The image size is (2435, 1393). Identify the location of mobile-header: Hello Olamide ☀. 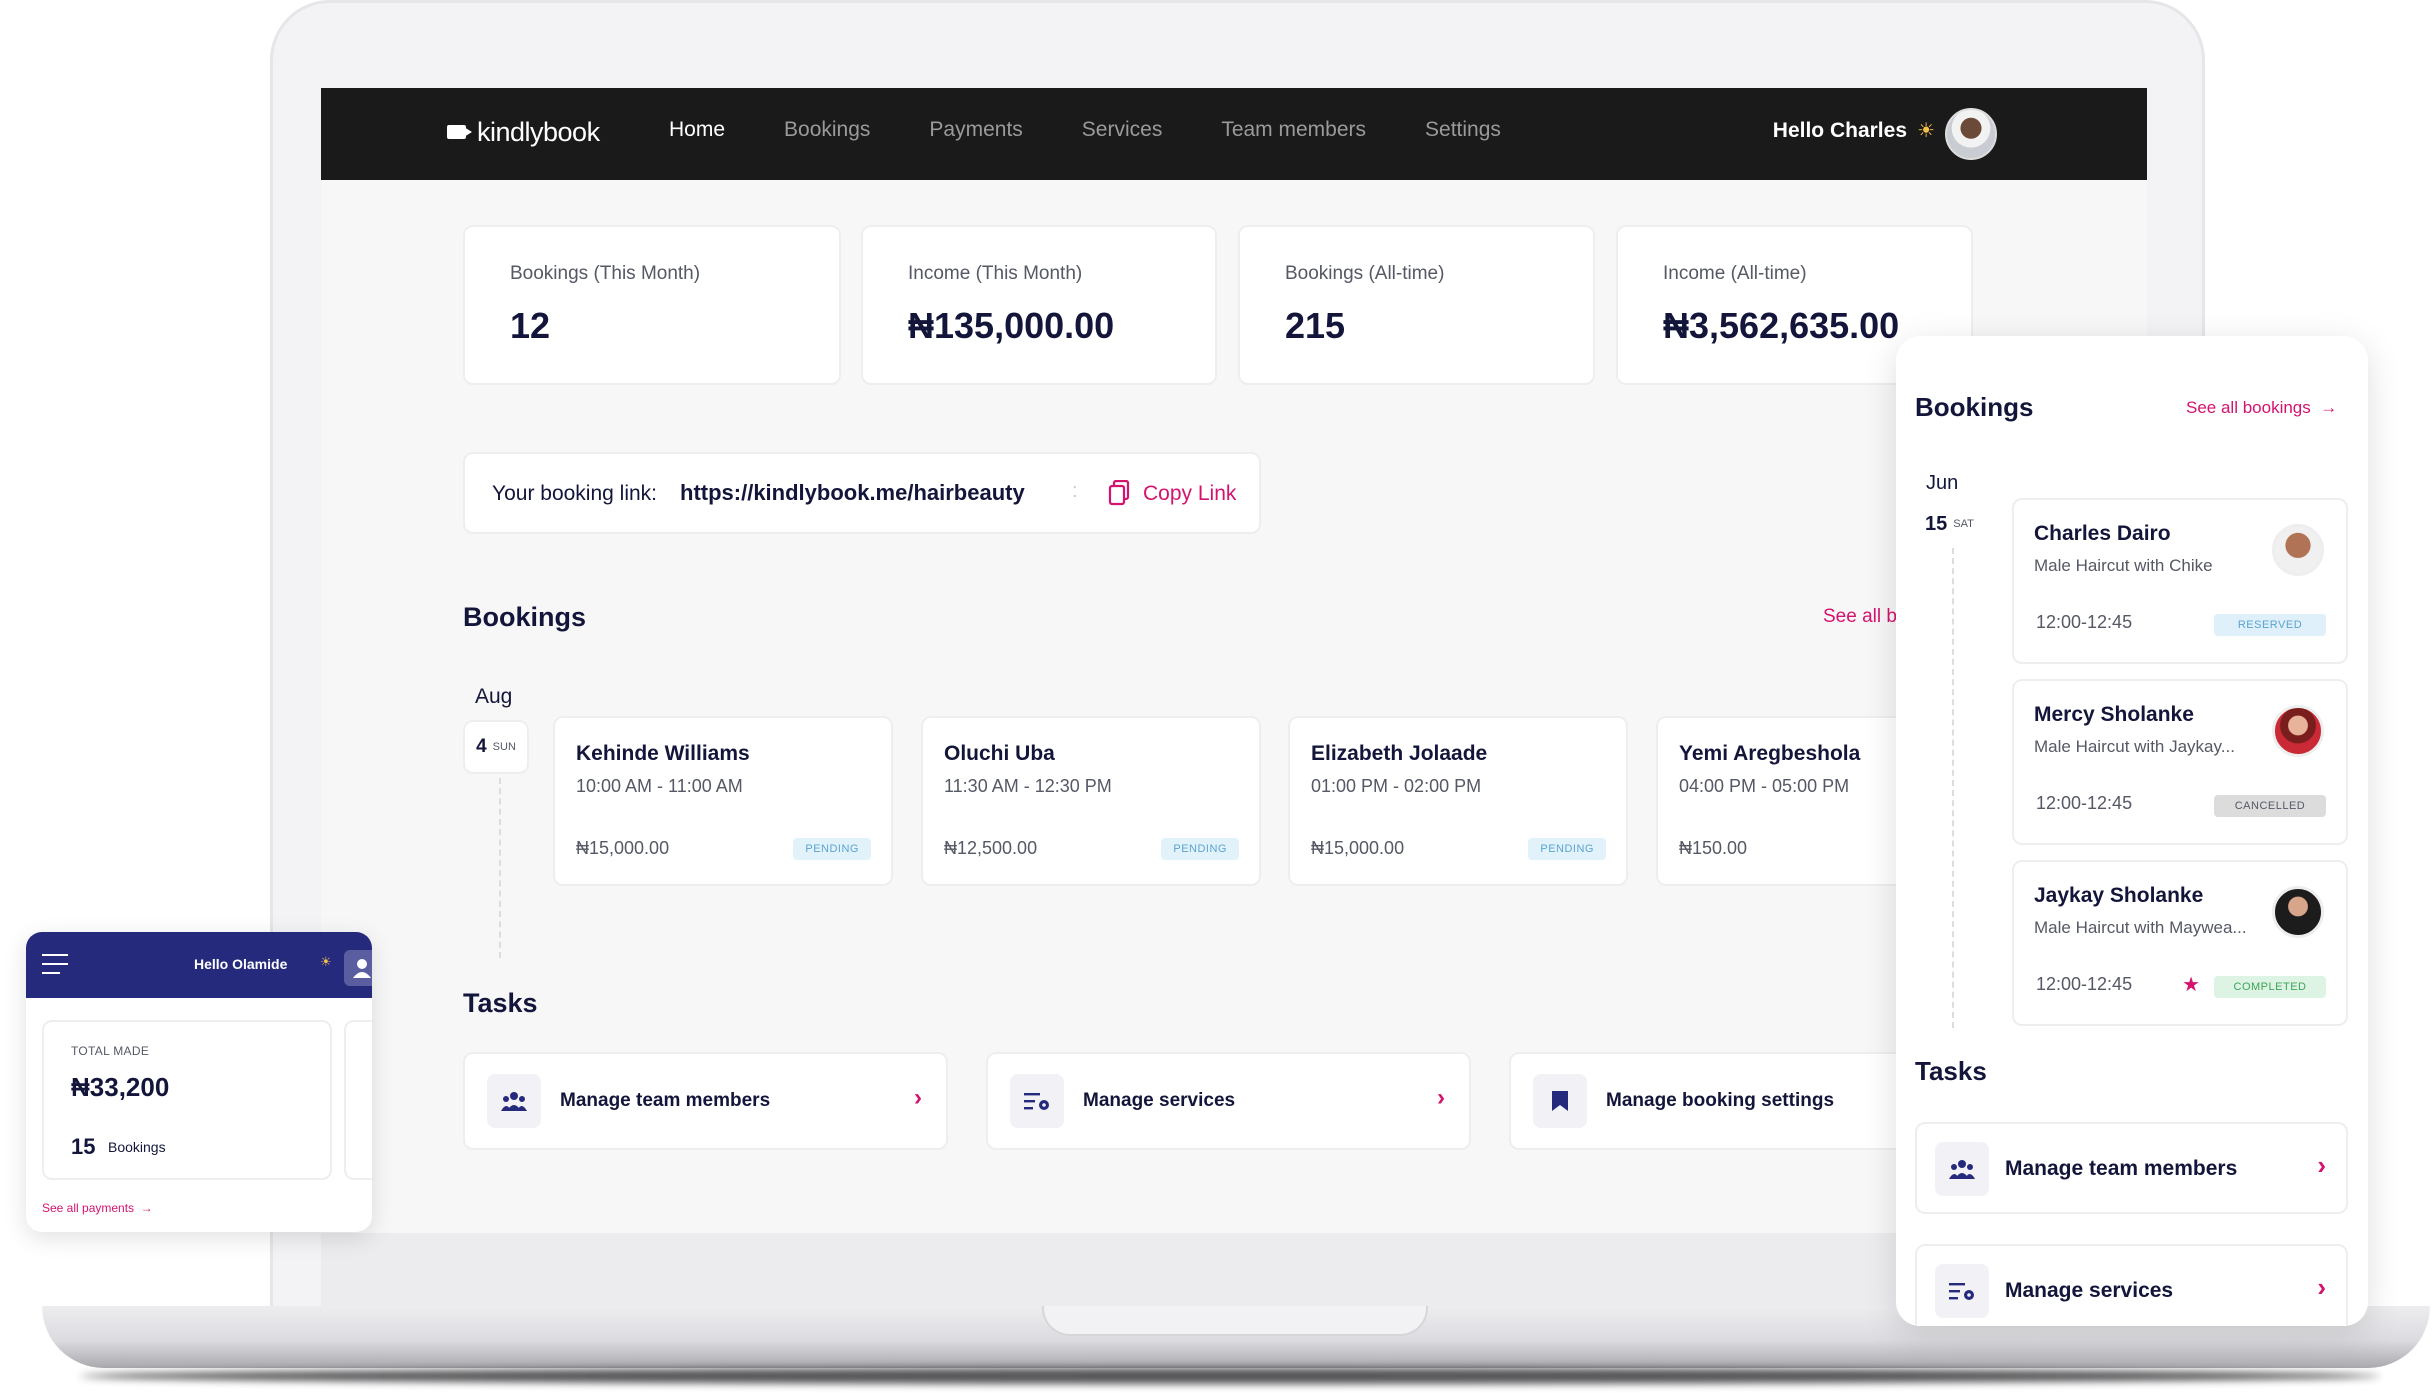
(199, 965).